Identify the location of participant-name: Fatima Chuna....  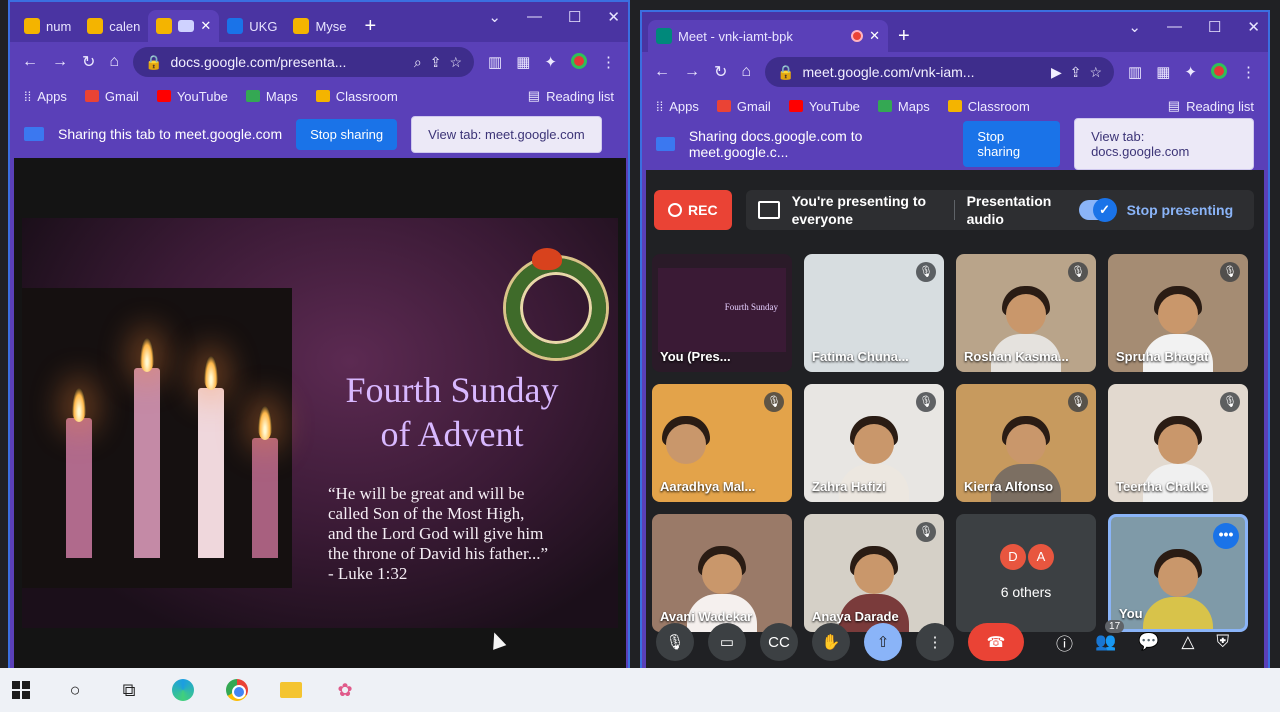
(860, 356).